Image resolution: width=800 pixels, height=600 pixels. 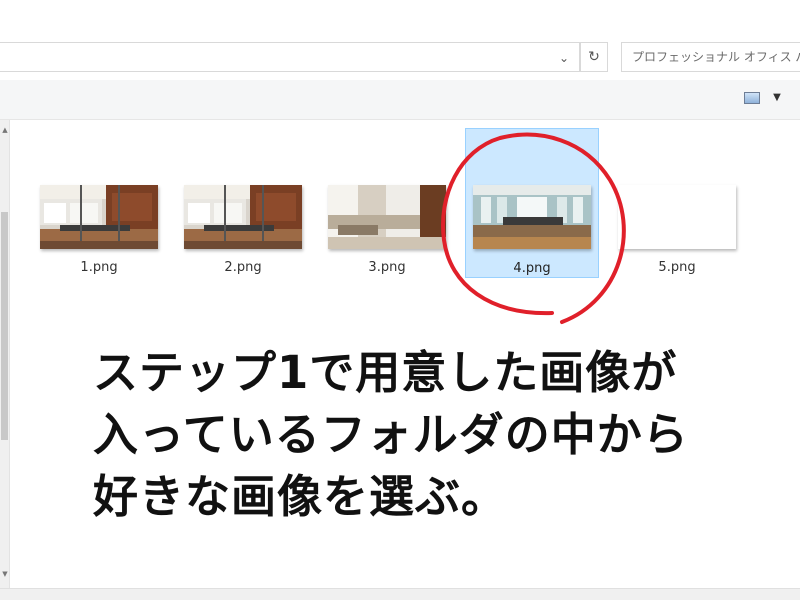 I want to click on file-item-2: 2.png, so click(x=243, y=203).